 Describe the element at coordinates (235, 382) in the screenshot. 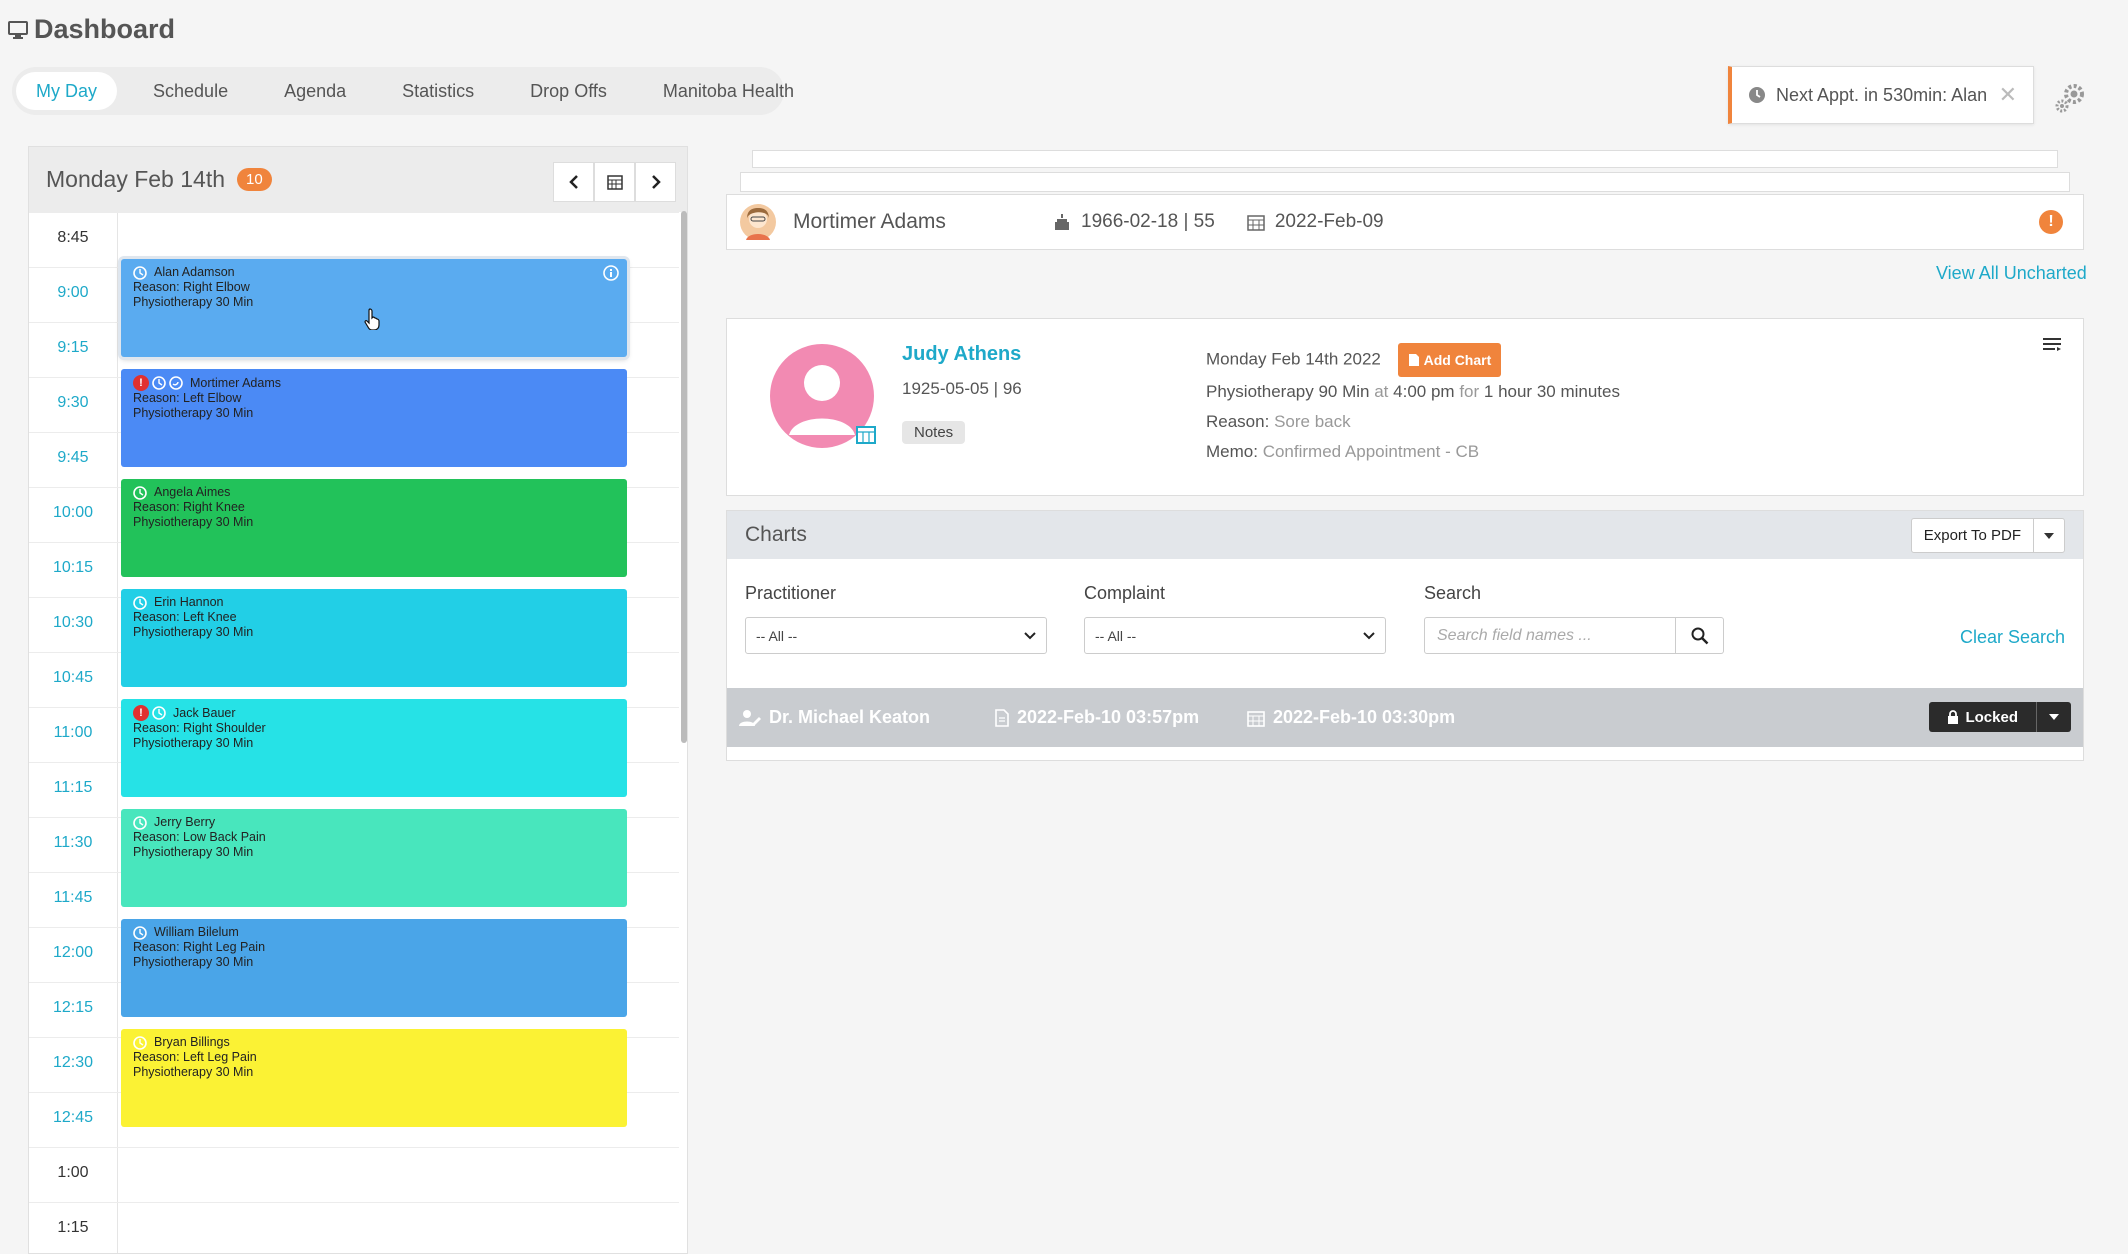

I see `appointment-patient-name: Mortimer Adams` at that location.